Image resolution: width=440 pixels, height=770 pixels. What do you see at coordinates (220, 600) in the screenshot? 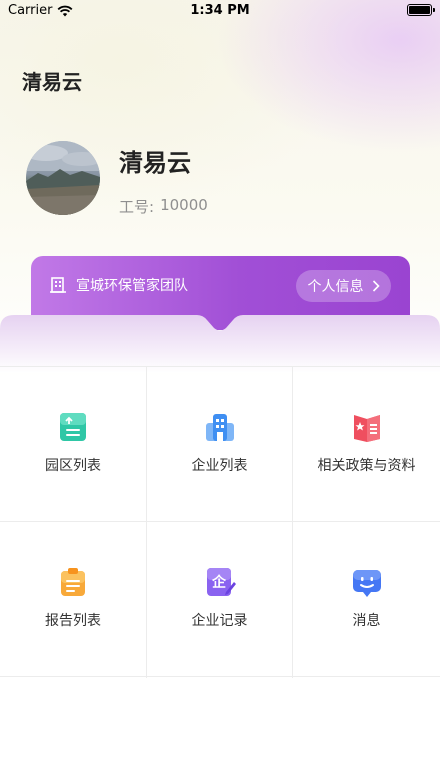
I see `menu-item-company-record: 企 企业记录` at bounding box center [220, 600].